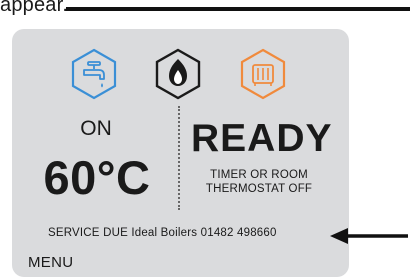 The image size is (410, 280). What do you see at coordinates (263, 74) in the screenshot?
I see `radiator-icon` at bounding box center [263, 74].